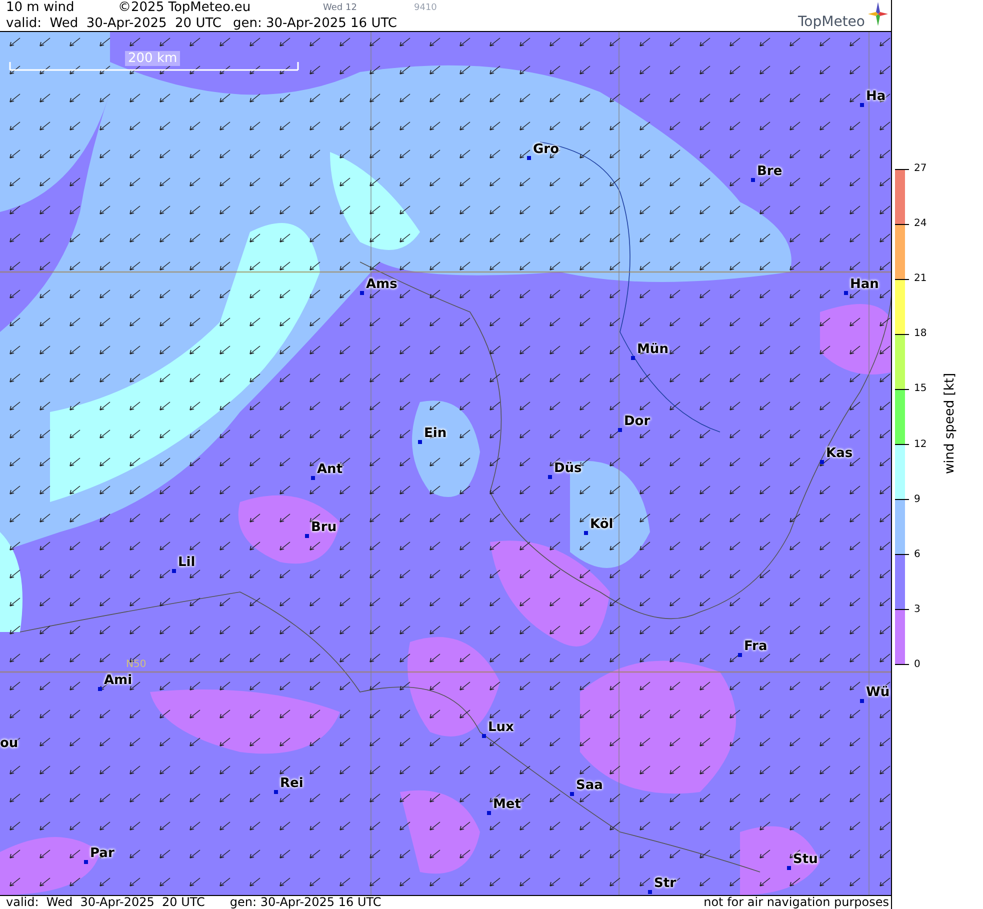 The height and width of the screenshot is (909, 983). What do you see at coordinates (917, 610) in the screenshot?
I see `scale-tick-label: 3` at bounding box center [917, 610].